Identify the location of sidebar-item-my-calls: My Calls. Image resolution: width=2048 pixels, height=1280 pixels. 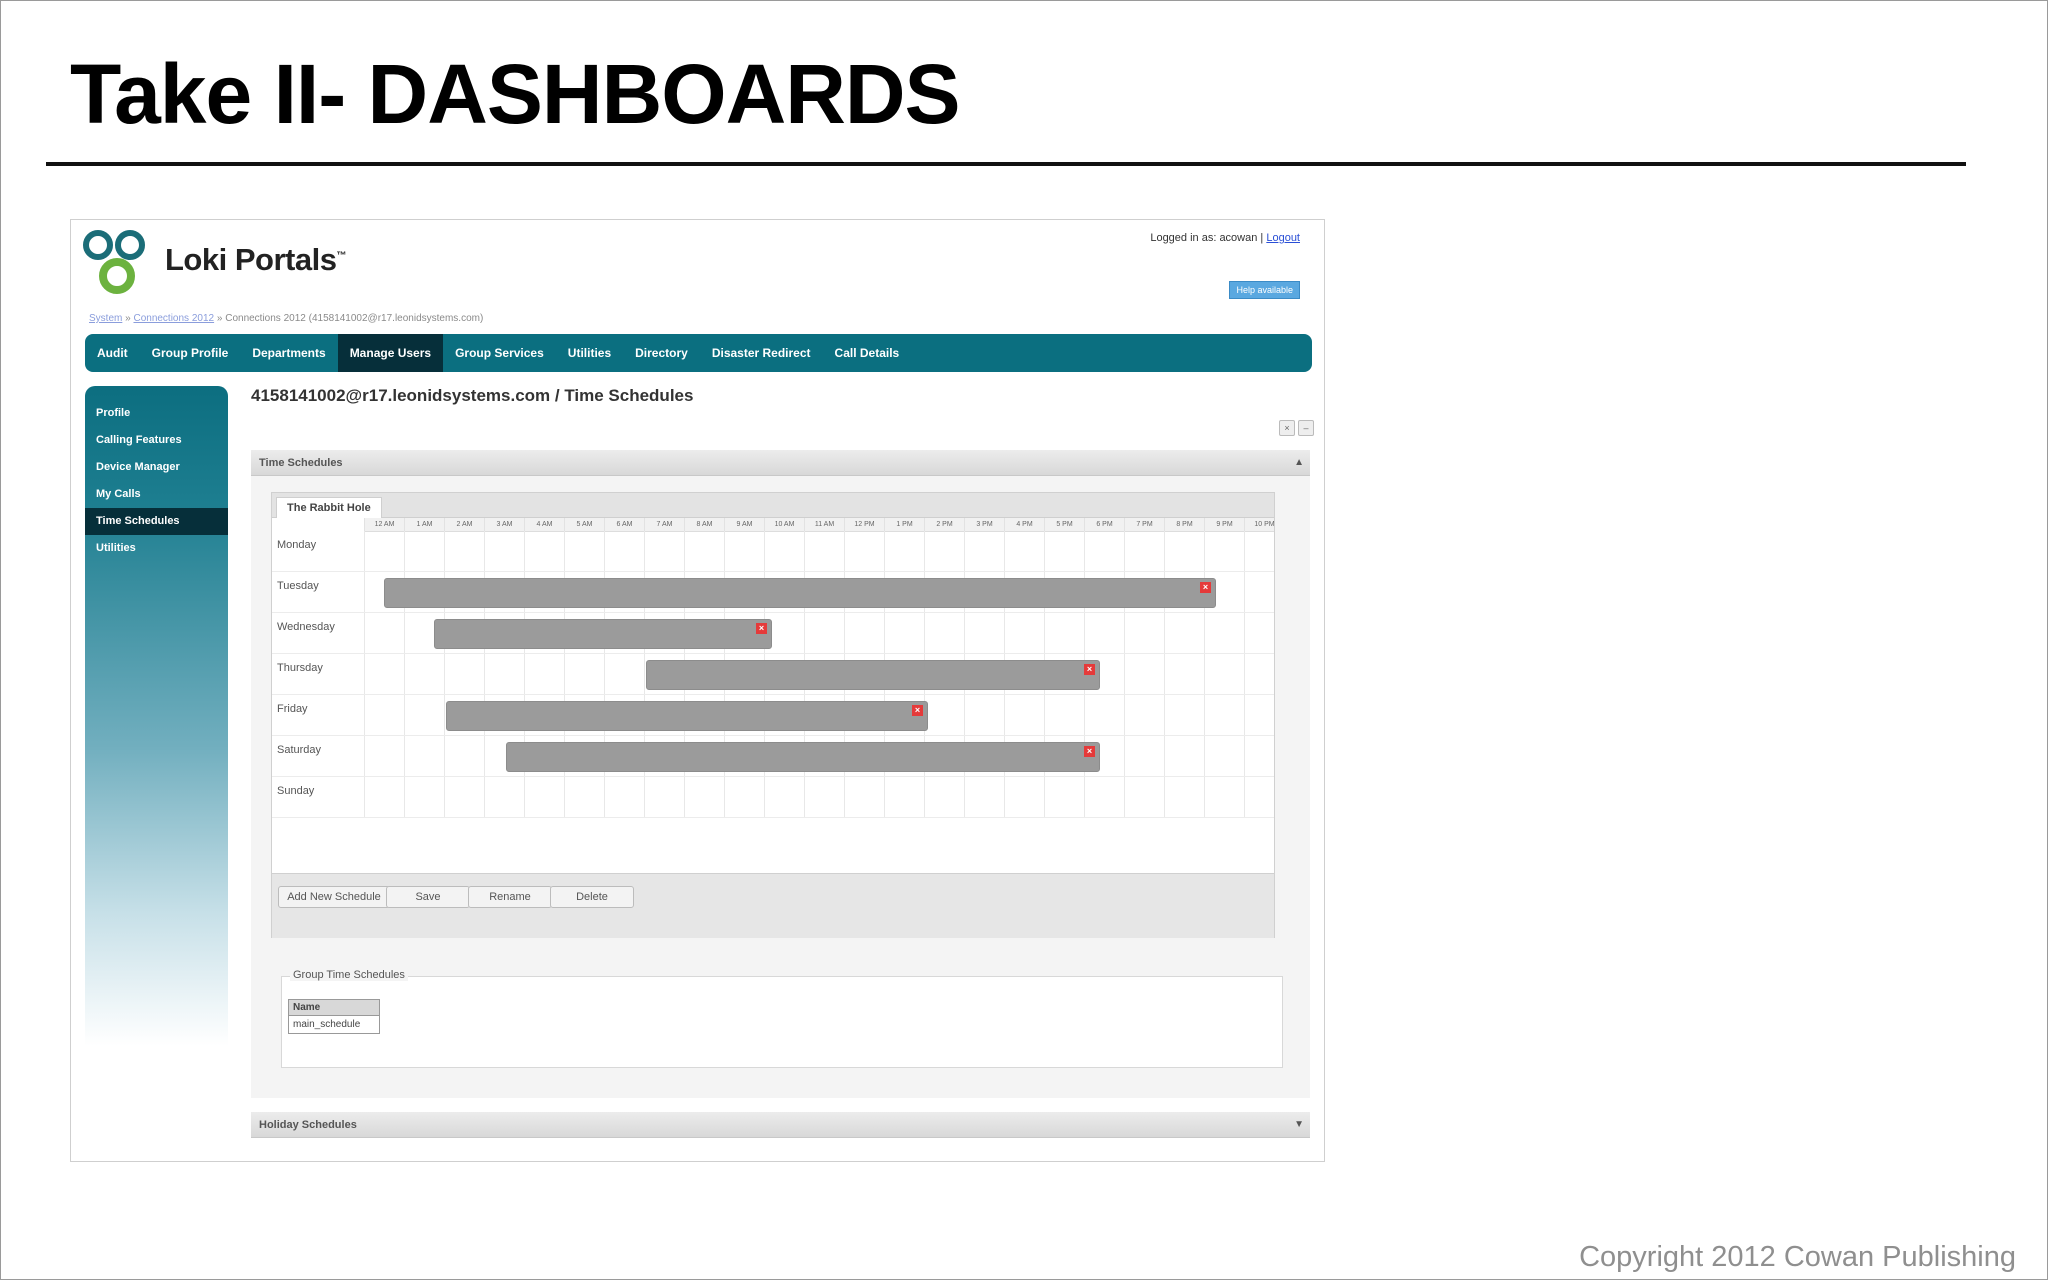
(156, 494).